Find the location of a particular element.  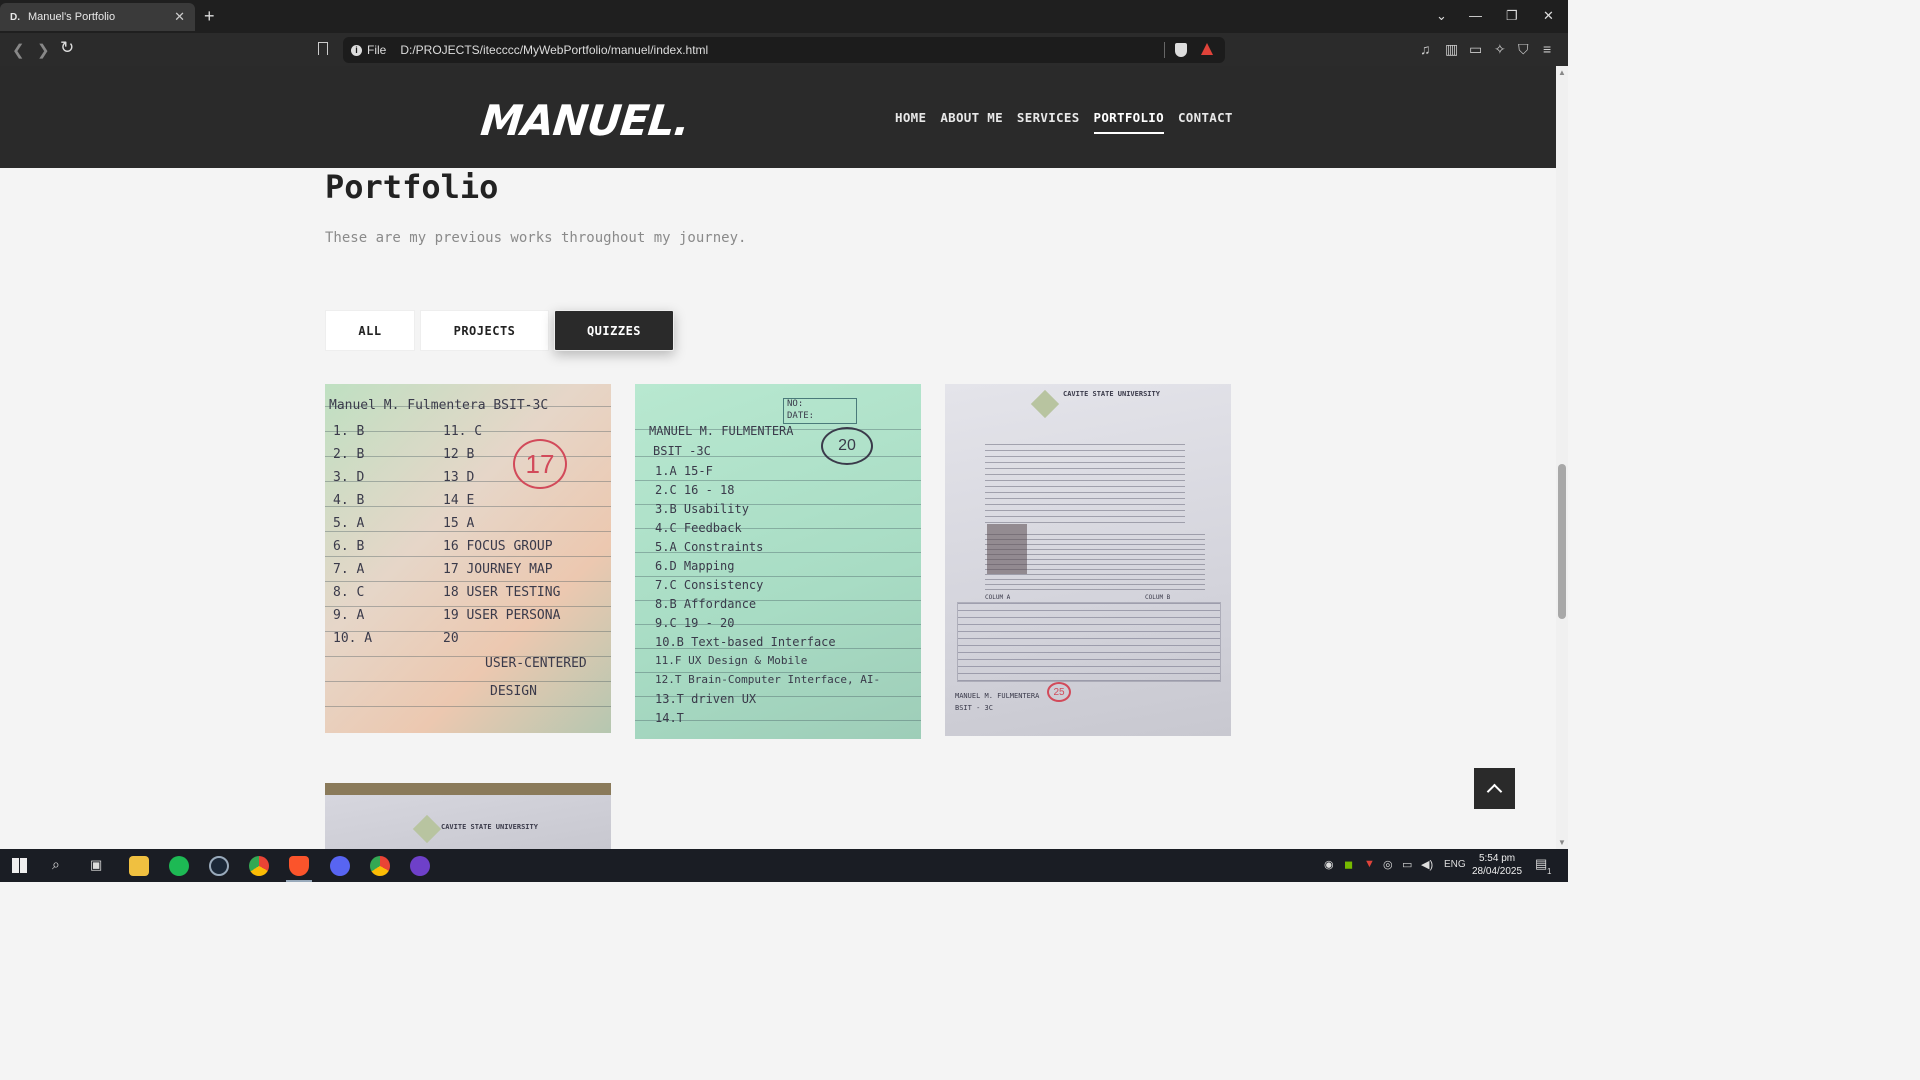

close-window-icon: ✕ is located at coordinates (1548, 16).